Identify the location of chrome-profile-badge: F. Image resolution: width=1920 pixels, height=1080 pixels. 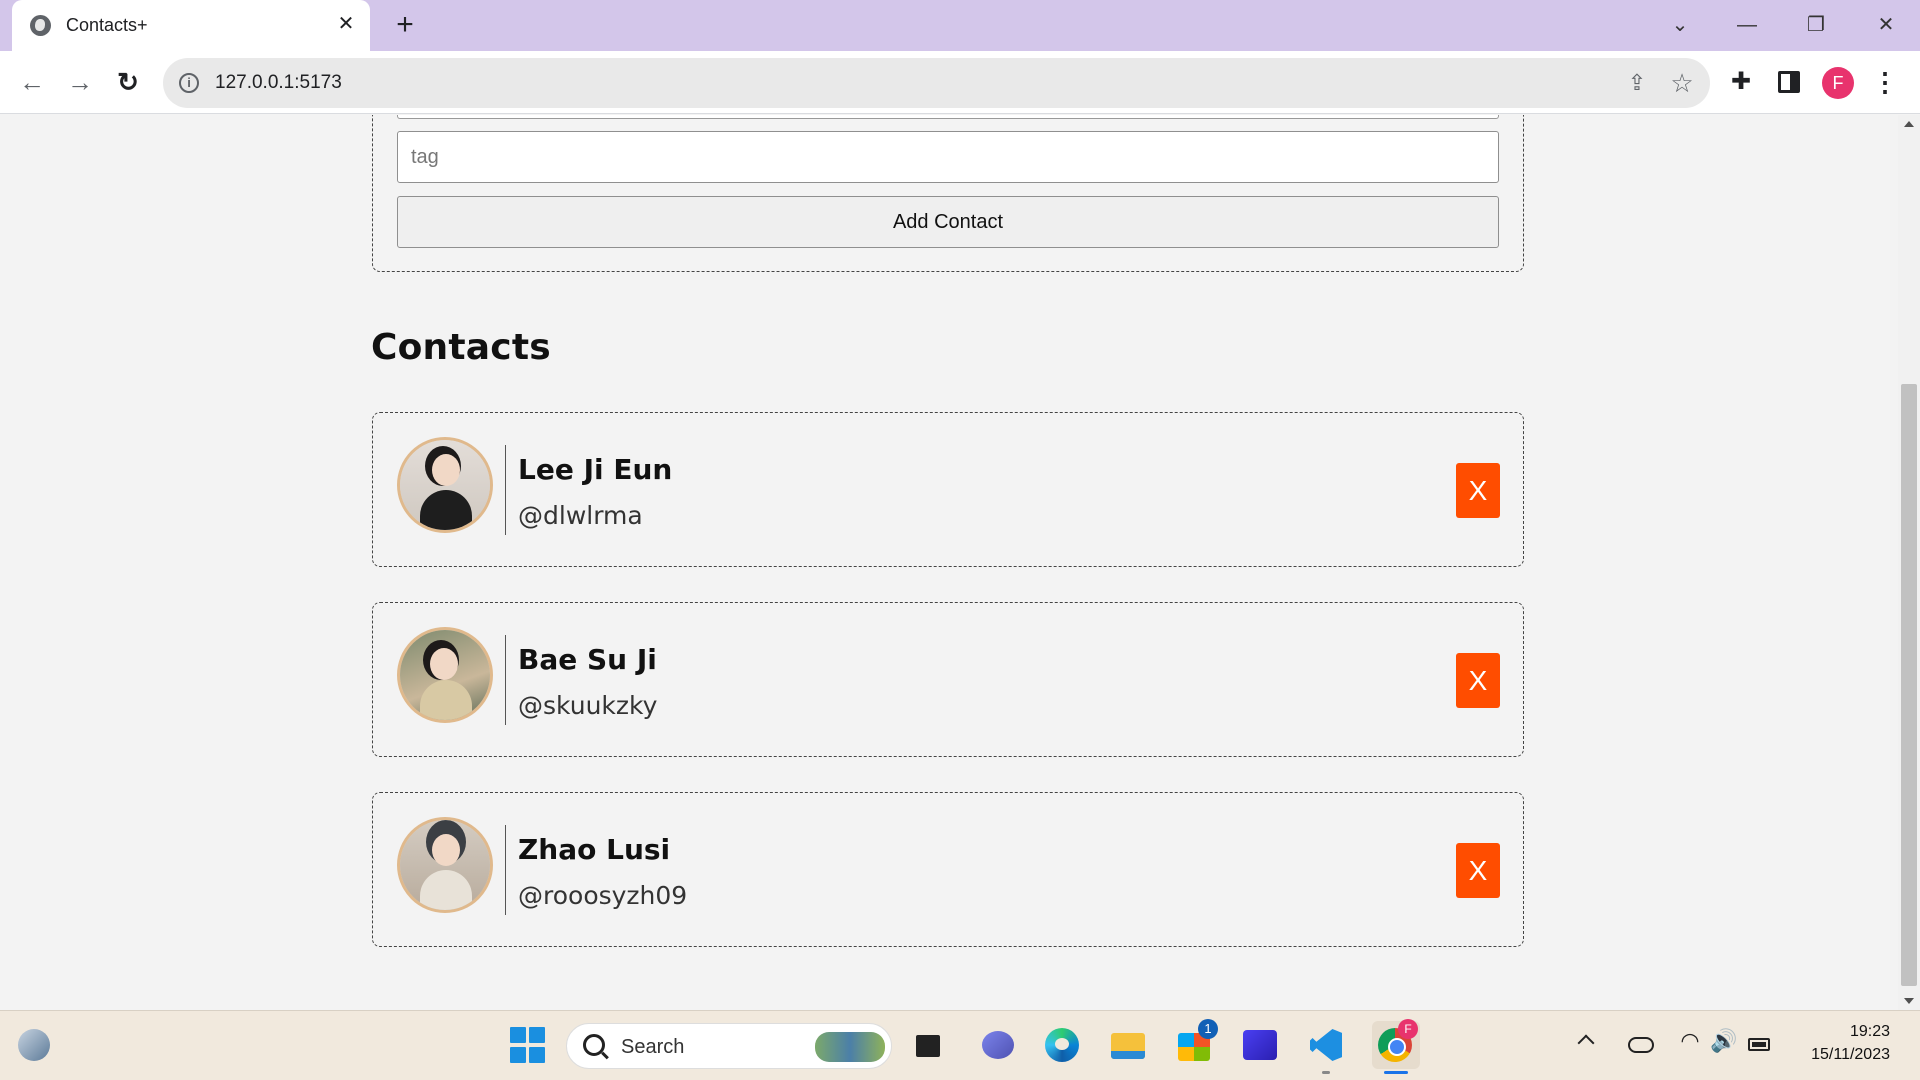
(1408, 1029).